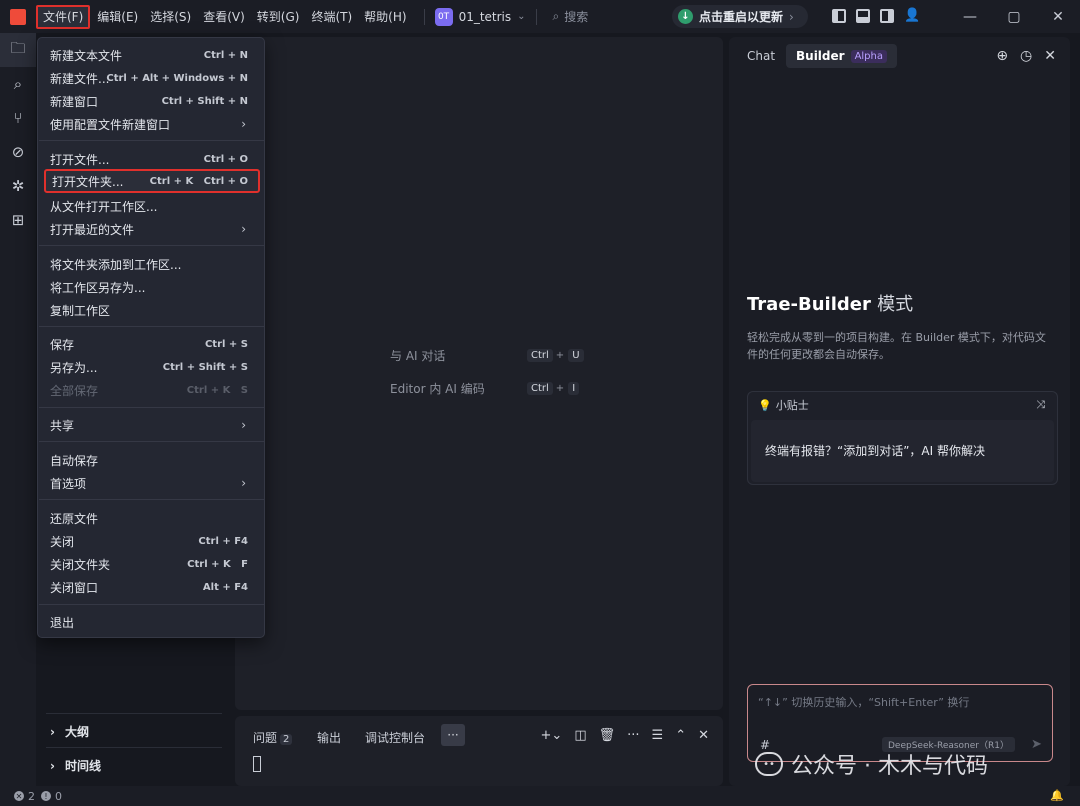 This screenshot has height=806, width=1080. I want to click on menu-save: 保存 Ctrl + S, so click(152, 344).